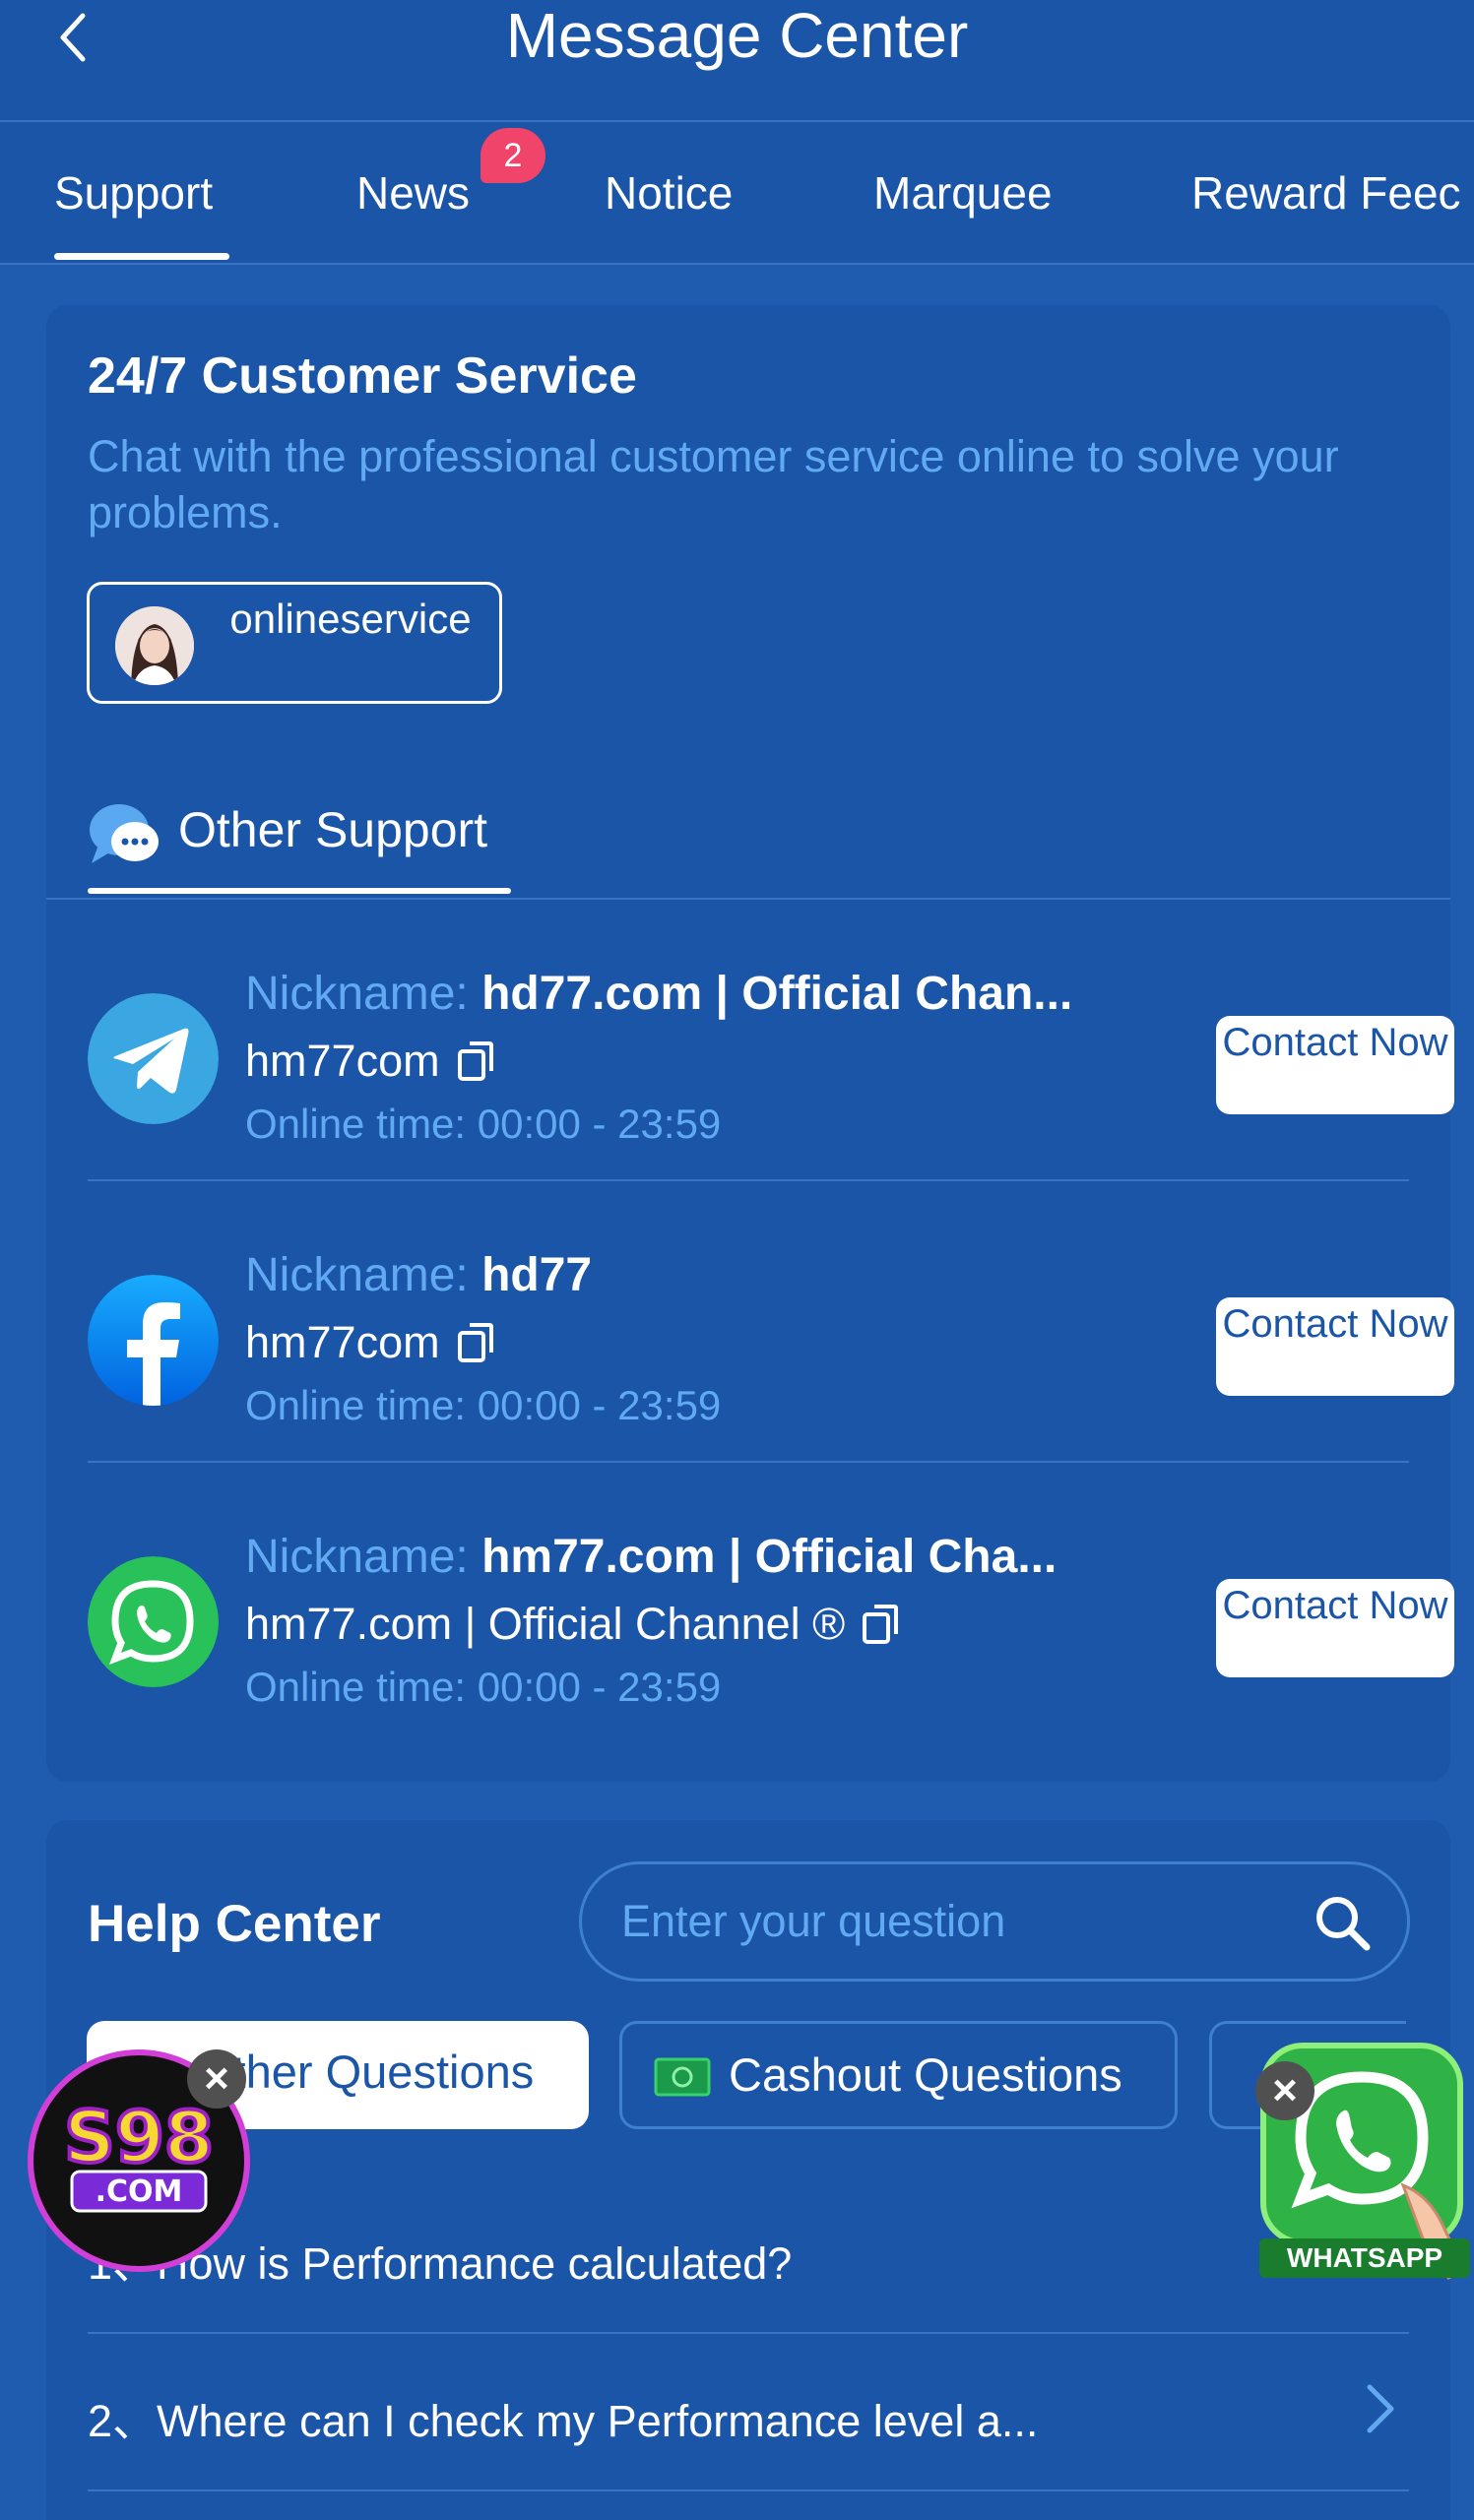  I want to click on search-bar, so click(995, 1921).